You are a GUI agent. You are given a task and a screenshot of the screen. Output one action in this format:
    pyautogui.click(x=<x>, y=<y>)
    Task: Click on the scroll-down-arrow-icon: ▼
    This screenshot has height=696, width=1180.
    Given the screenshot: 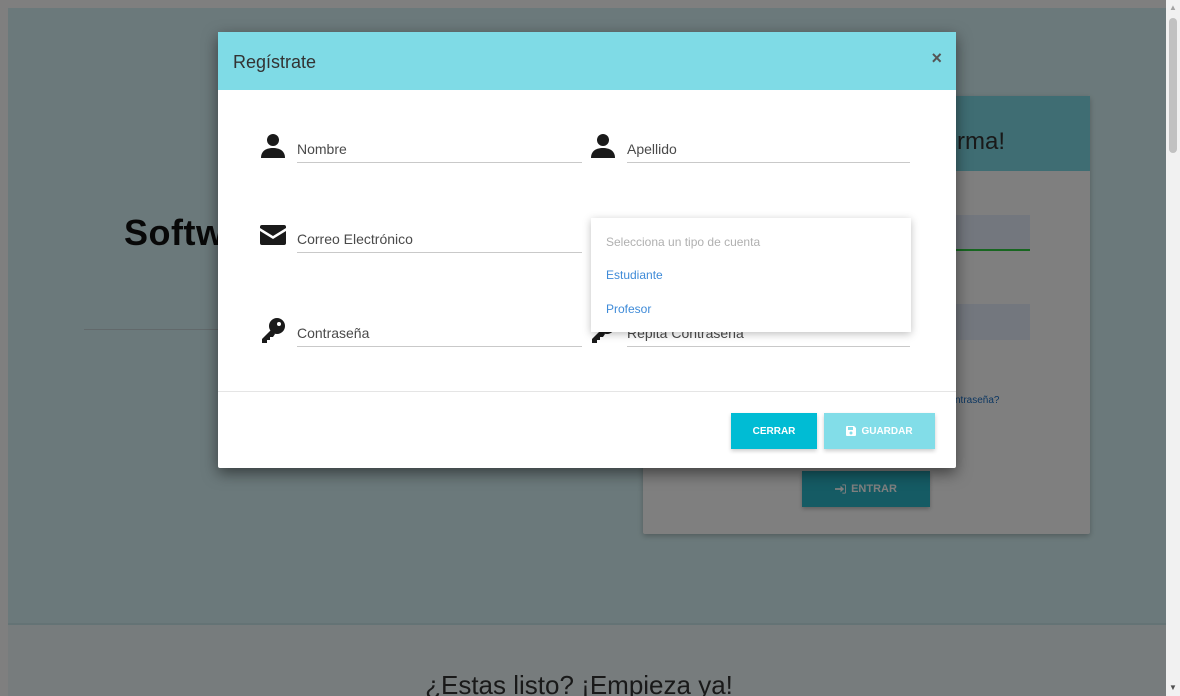 What is the action you would take?
    pyautogui.click(x=1173, y=688)
    